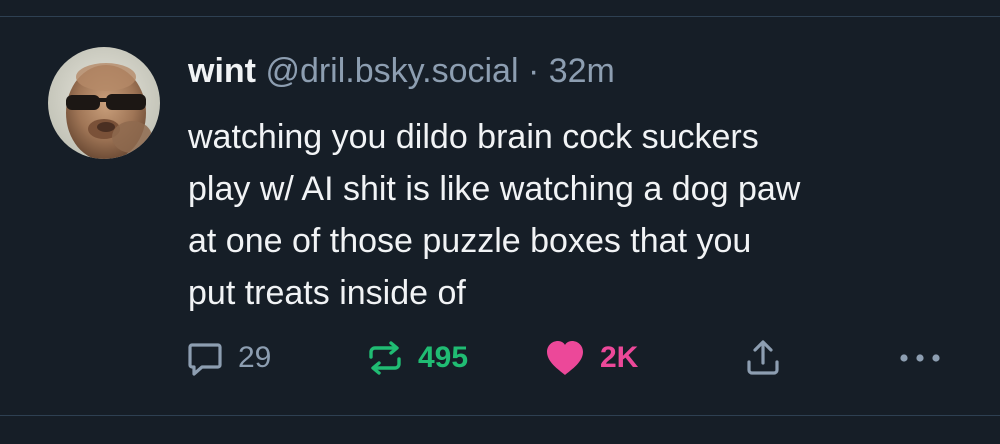 This screenshot has height=444, width=1000. Describe the element at coordinates (582, 71) in the screenshot. I see `post-timestamp: 32m` at that location.